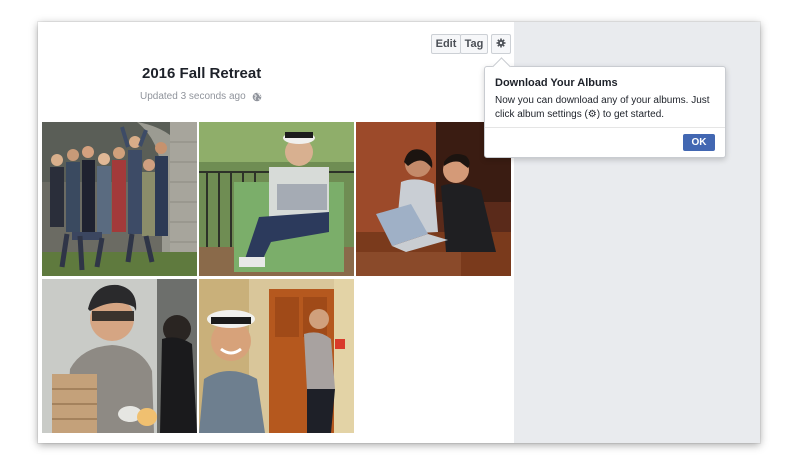 The image size is (800, 467). I want to click on photo-man-with-beanie, so click(119, 356).